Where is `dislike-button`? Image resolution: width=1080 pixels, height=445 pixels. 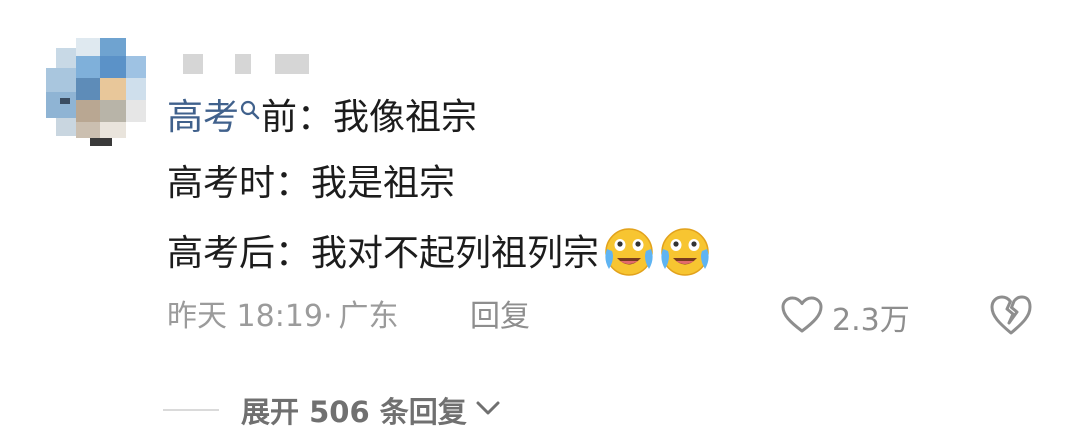
dislike-button is located at coordinates (1011, 317).